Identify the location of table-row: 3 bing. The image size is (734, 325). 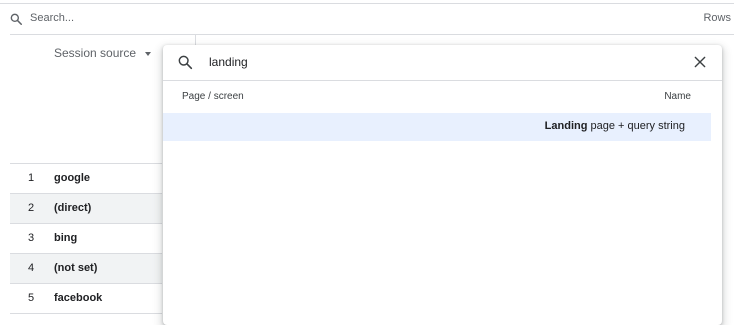
(86, 238).